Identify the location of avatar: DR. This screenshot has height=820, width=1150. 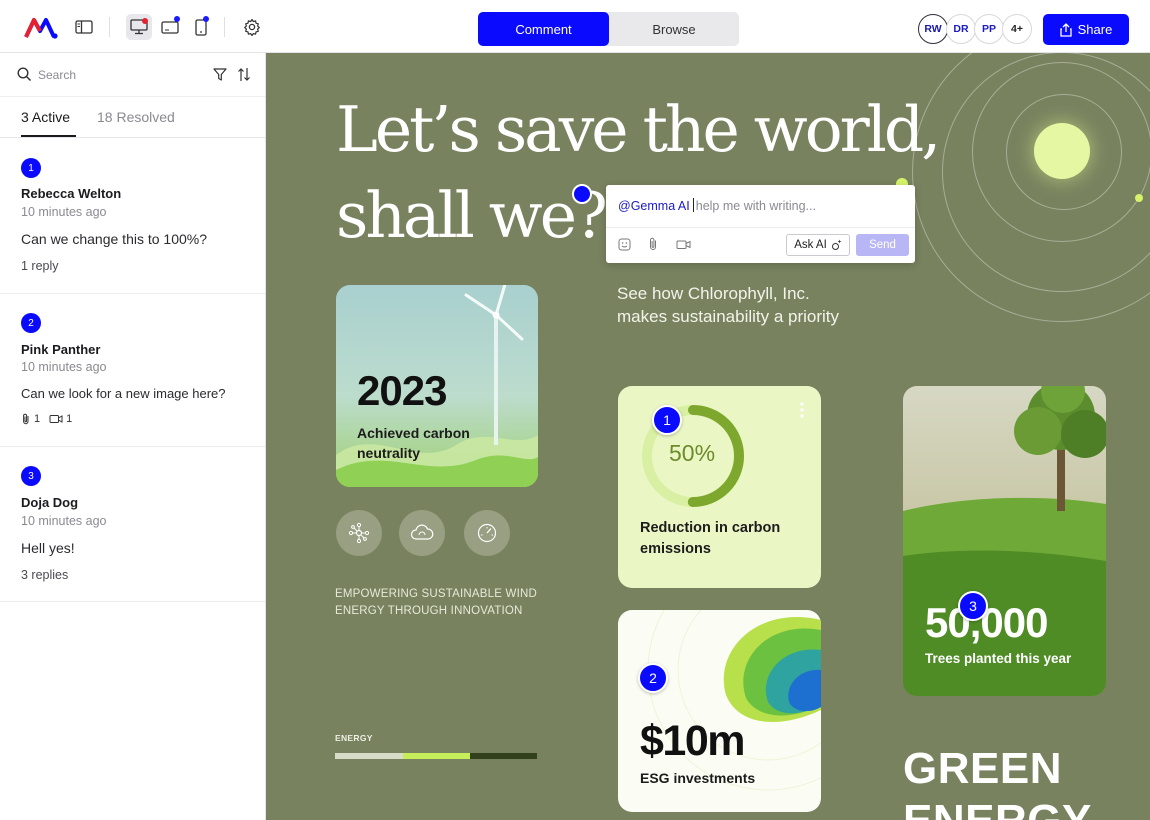
(961, 29).